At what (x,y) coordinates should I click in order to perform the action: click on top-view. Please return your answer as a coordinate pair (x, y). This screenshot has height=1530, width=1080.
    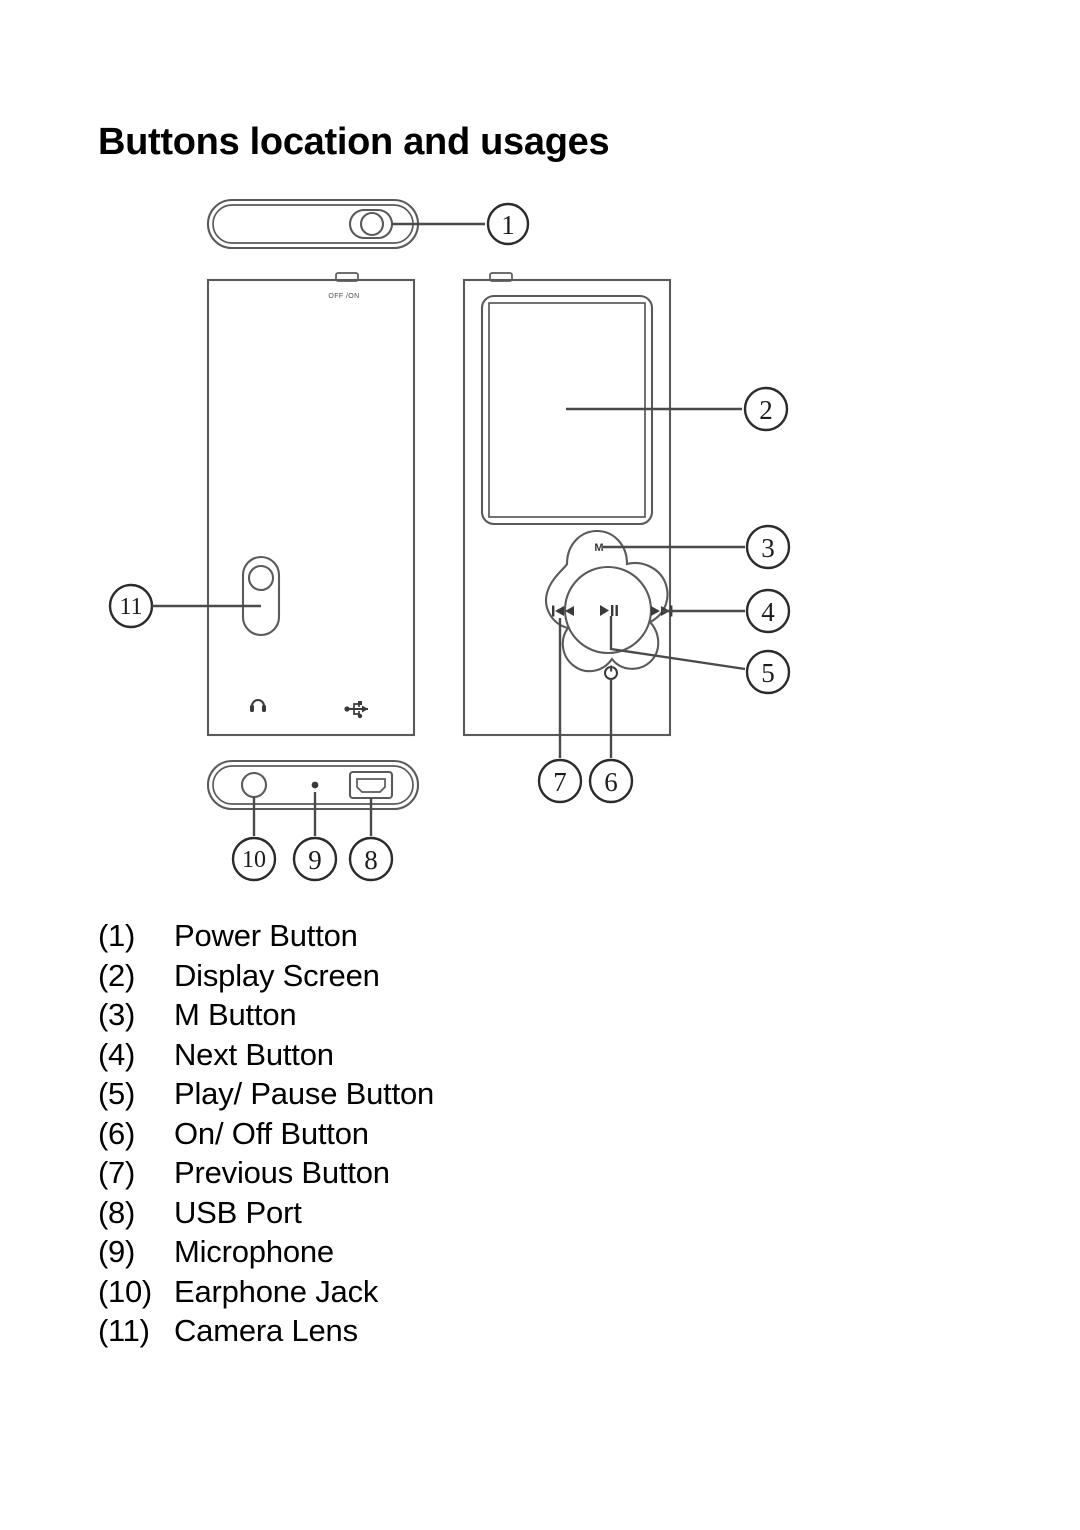
    Looking at the image, I should click on (313, 224).